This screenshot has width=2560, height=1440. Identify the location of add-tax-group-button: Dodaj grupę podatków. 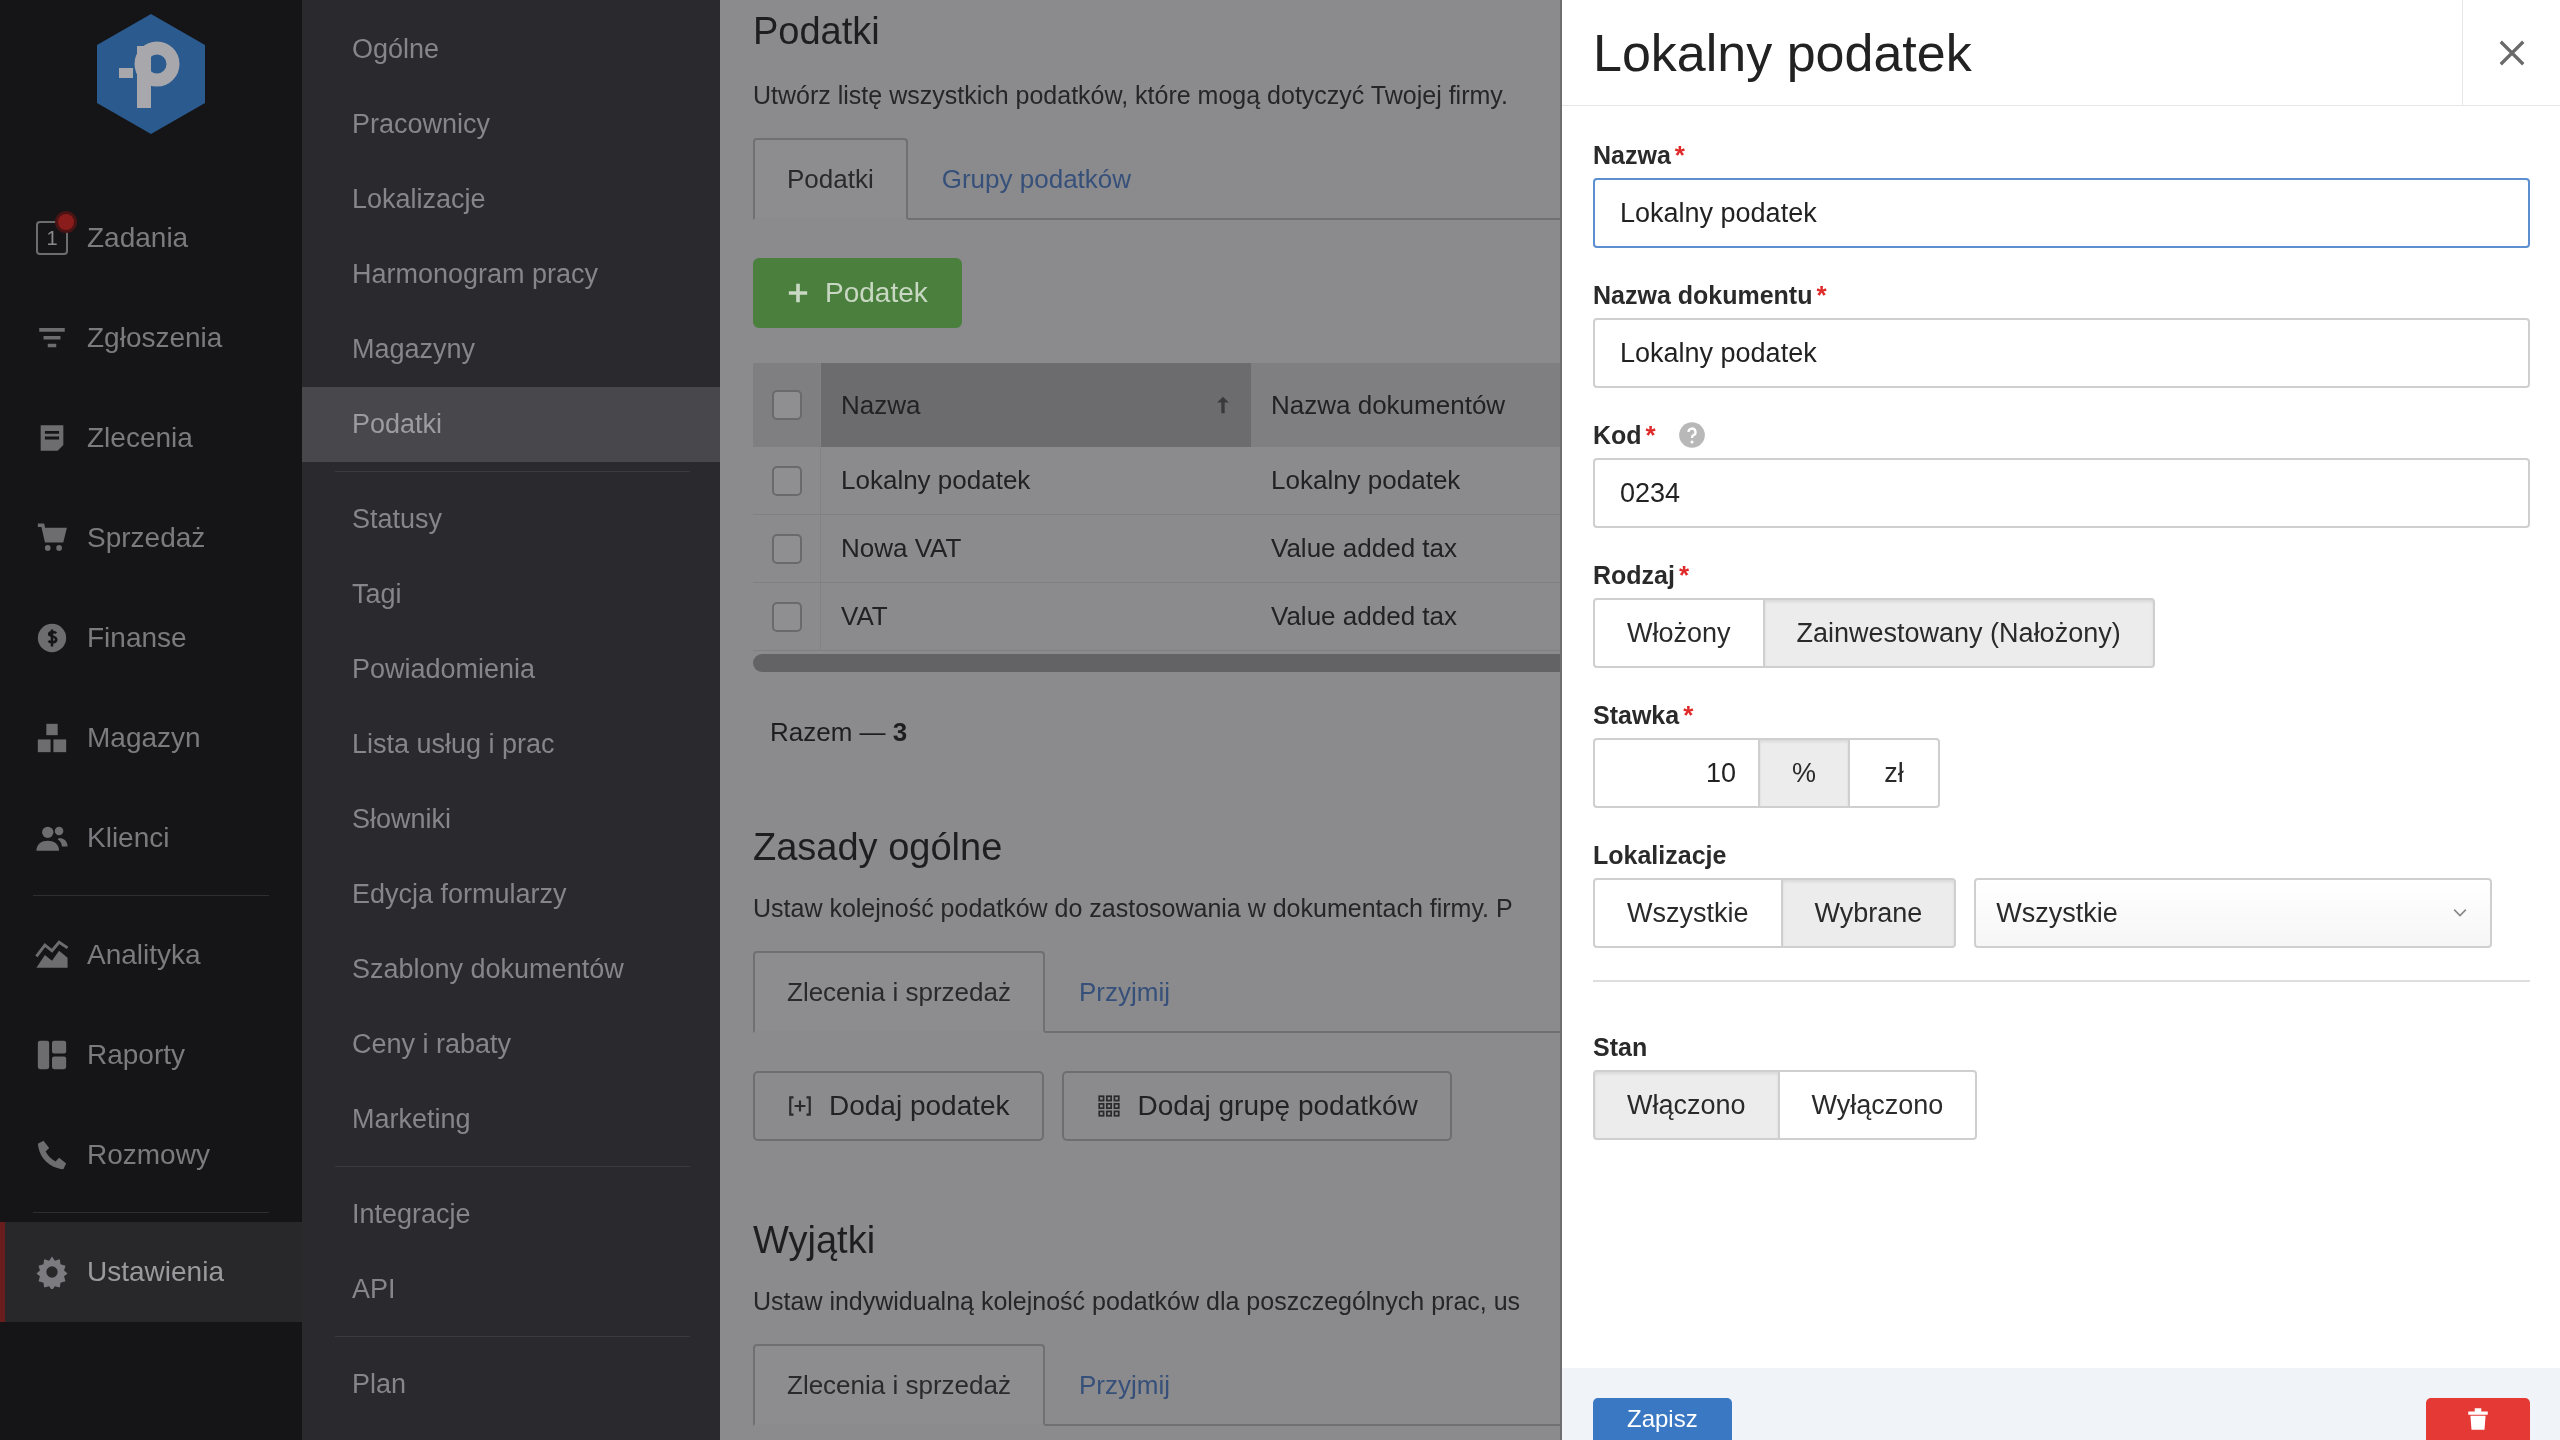
(1256, 1106).